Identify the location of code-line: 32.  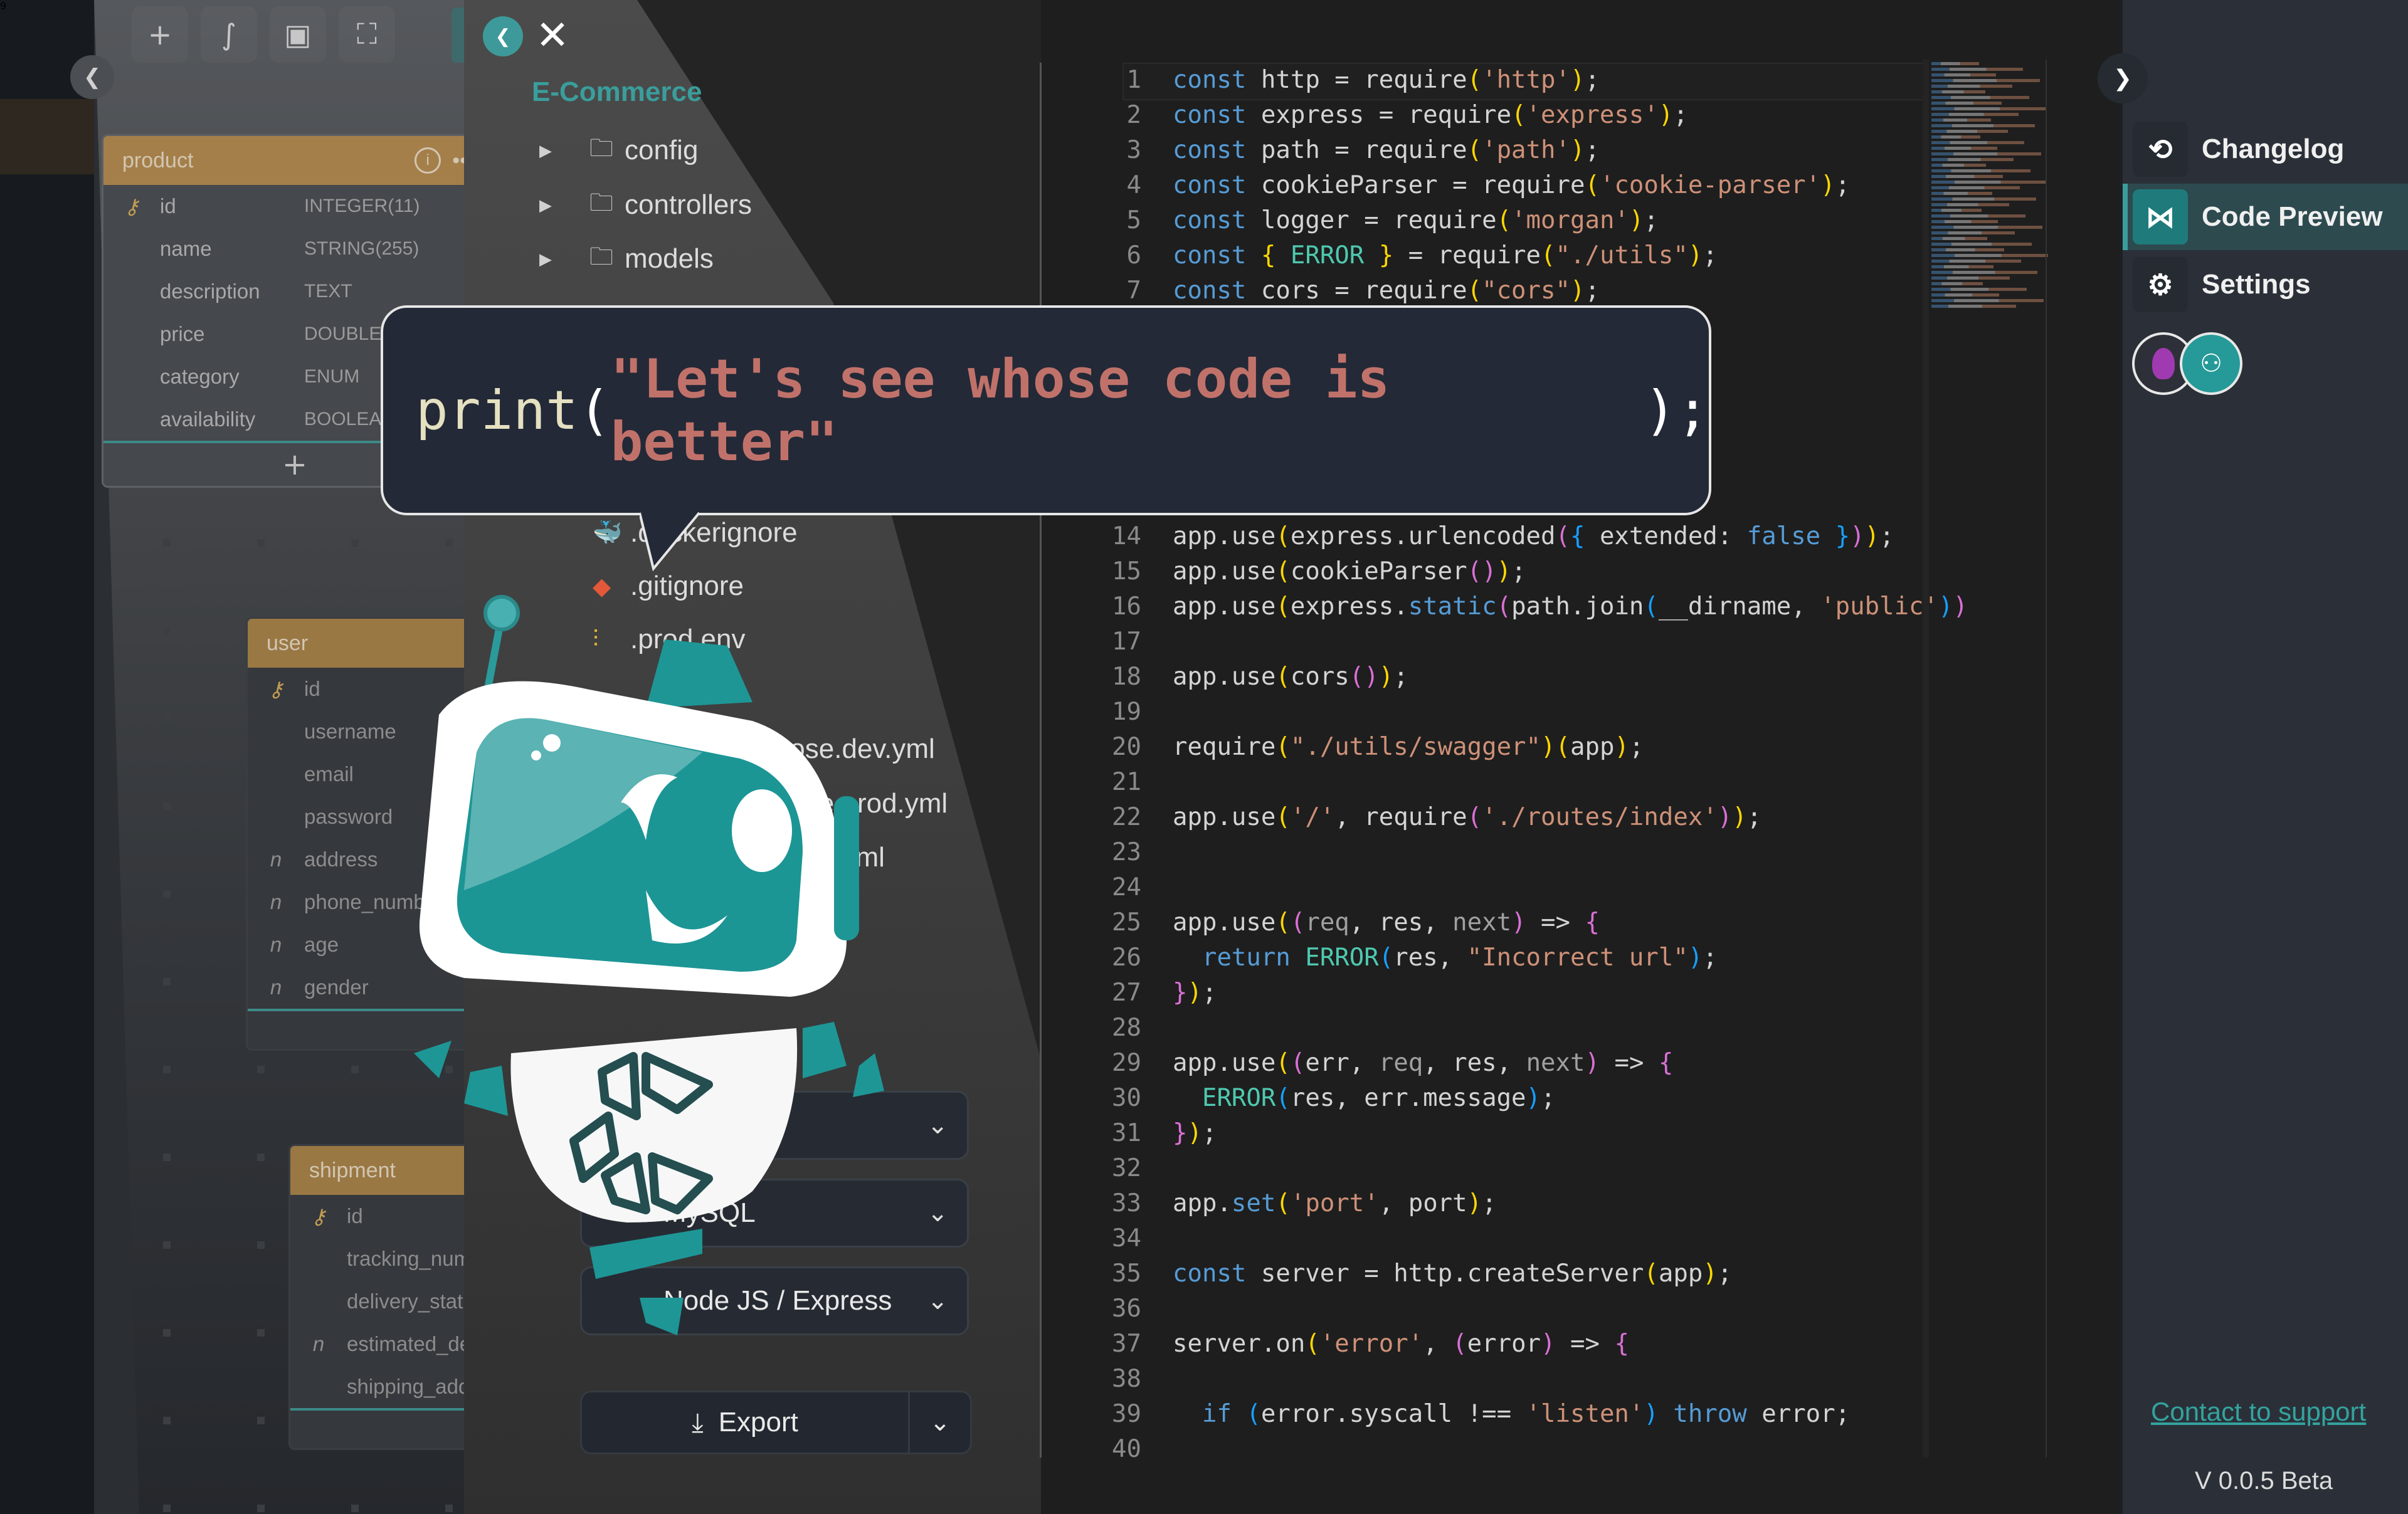
(1523, 1168).